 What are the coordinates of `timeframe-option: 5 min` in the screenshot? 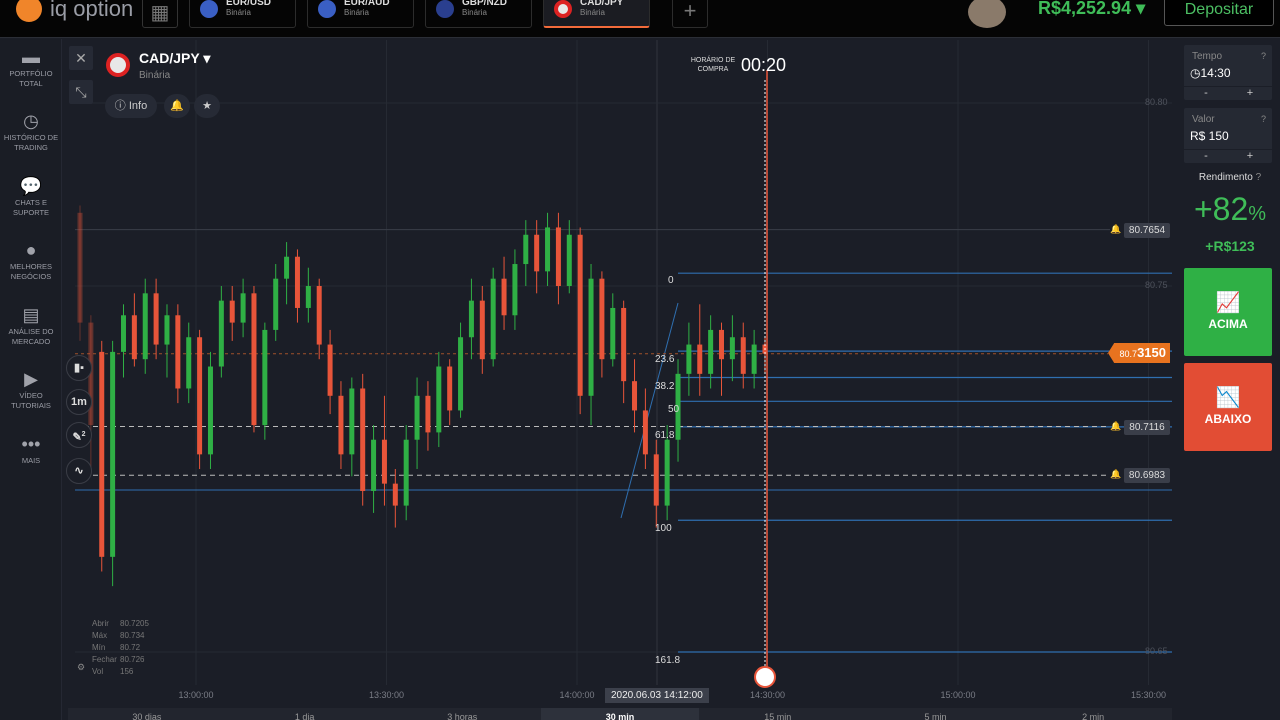 It's located at (936, 714).